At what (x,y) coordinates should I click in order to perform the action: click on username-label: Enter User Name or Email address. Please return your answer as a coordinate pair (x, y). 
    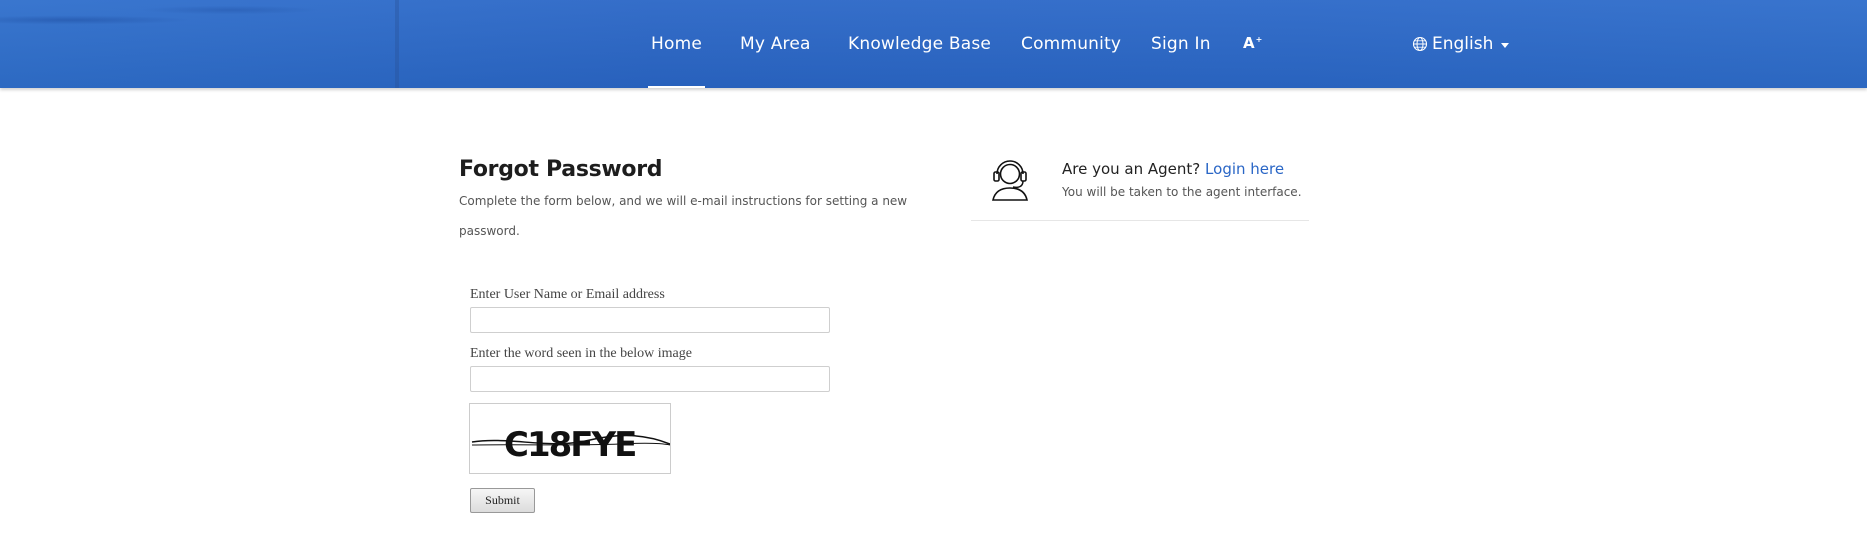
    Looking at the image, I should click on (567, 294).